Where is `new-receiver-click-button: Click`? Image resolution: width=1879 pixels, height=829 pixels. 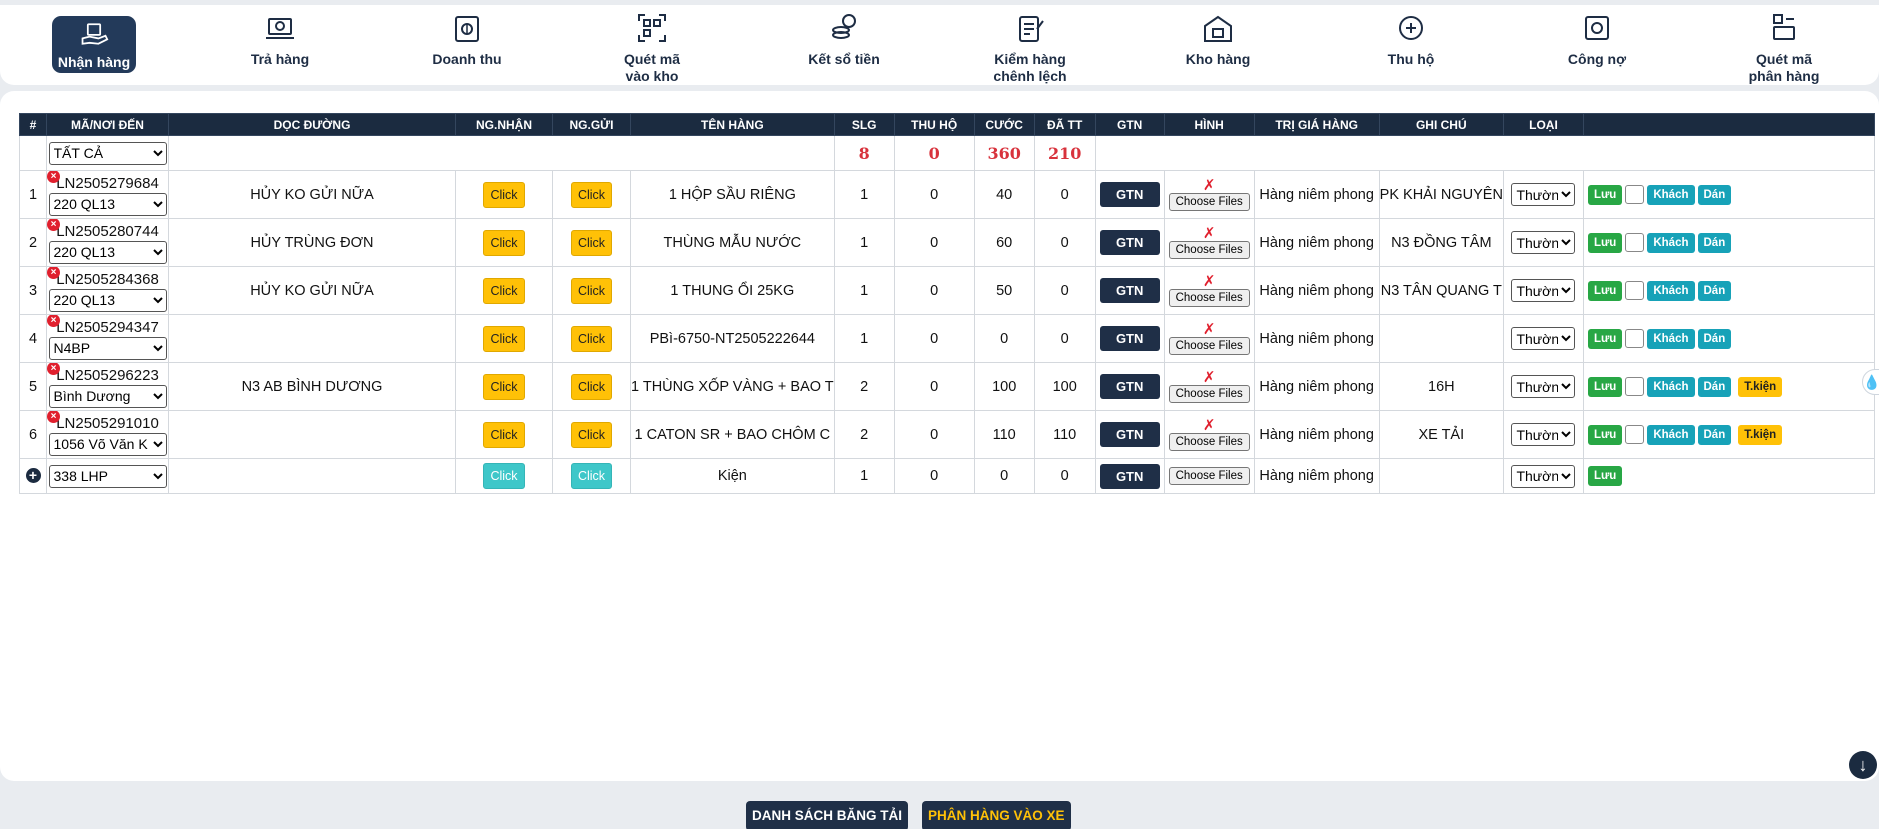 new-receiver-click-button: Click is located at coordinates (504, 476).